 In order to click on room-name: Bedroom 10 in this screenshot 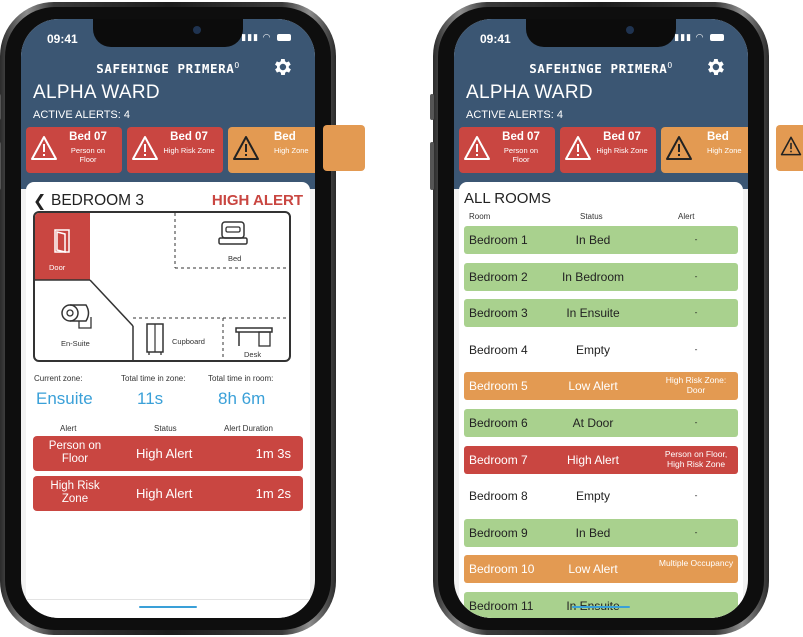, I will do `click(502, 569)`.